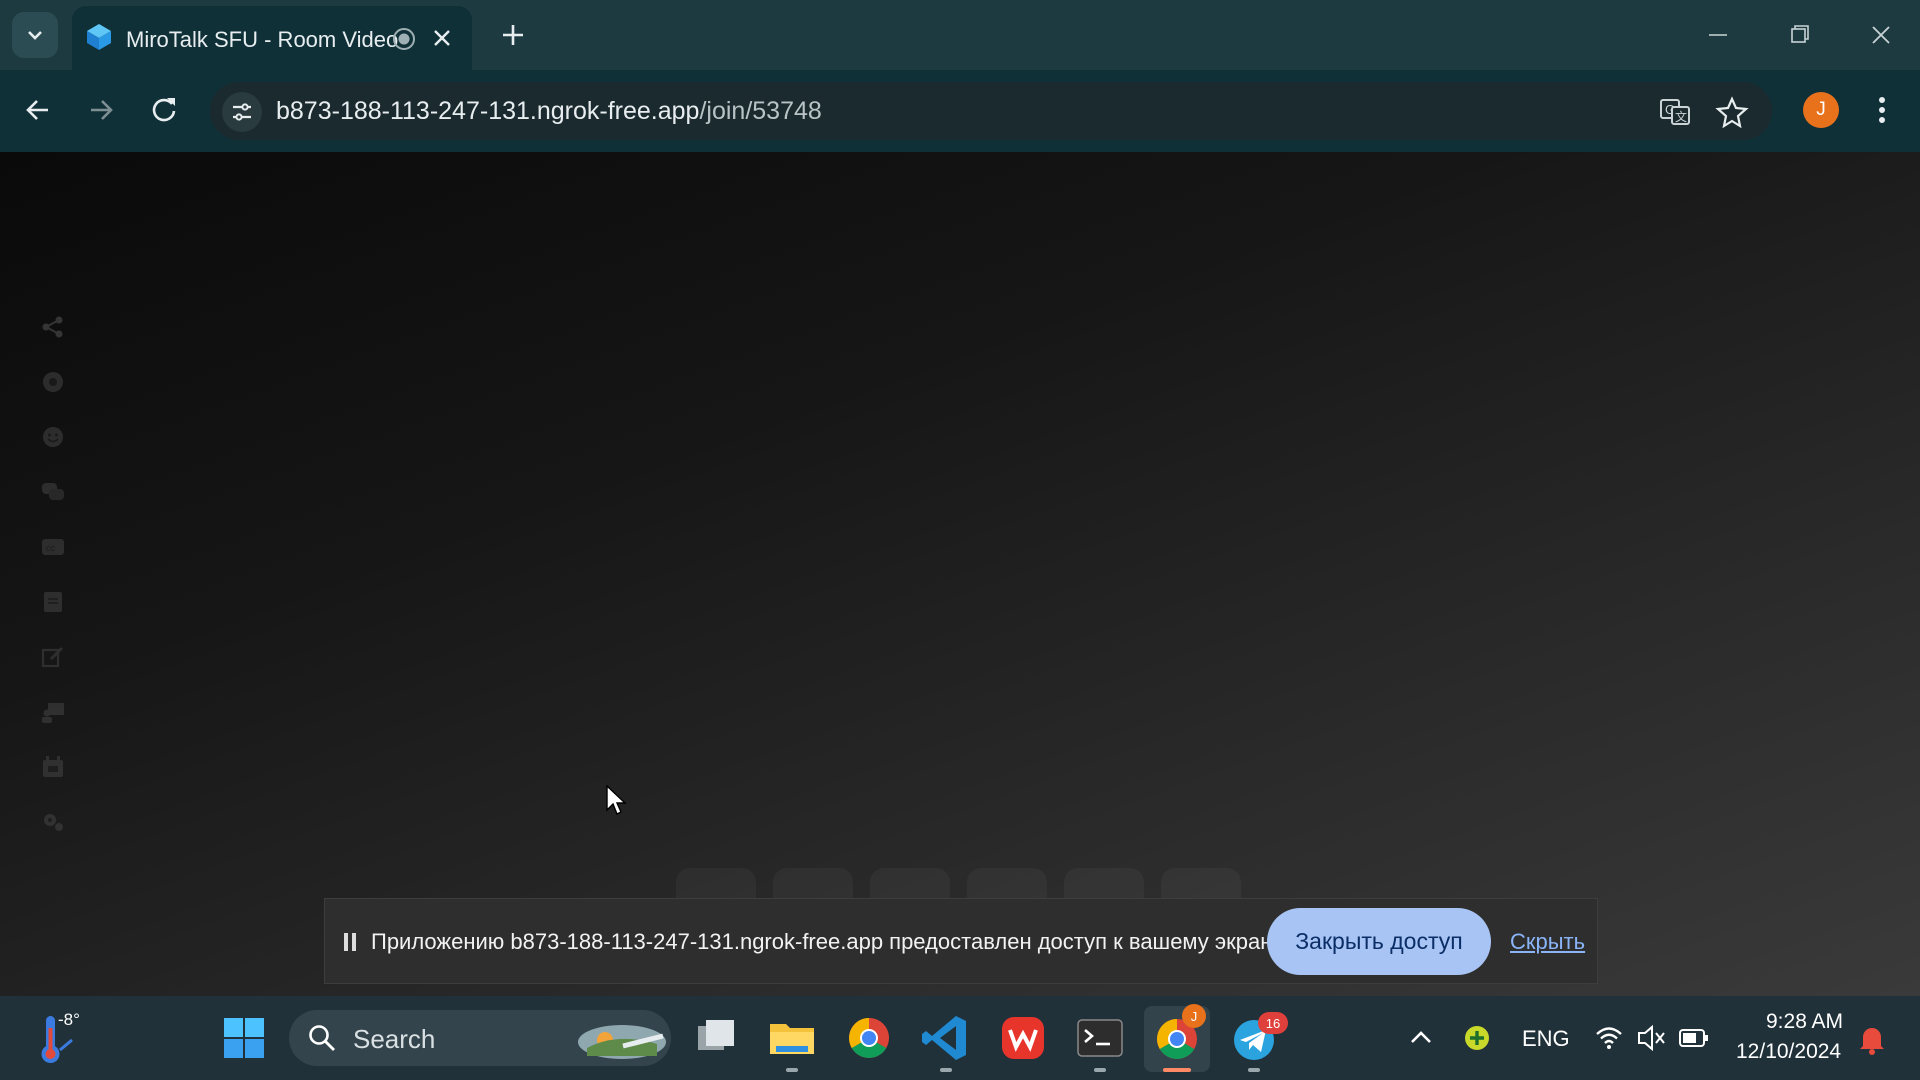 This screenshot has height=1080, width=1920. Describe the element at coordinates (53, 437) in the screenshot. I see `emoji-icon` at that location.